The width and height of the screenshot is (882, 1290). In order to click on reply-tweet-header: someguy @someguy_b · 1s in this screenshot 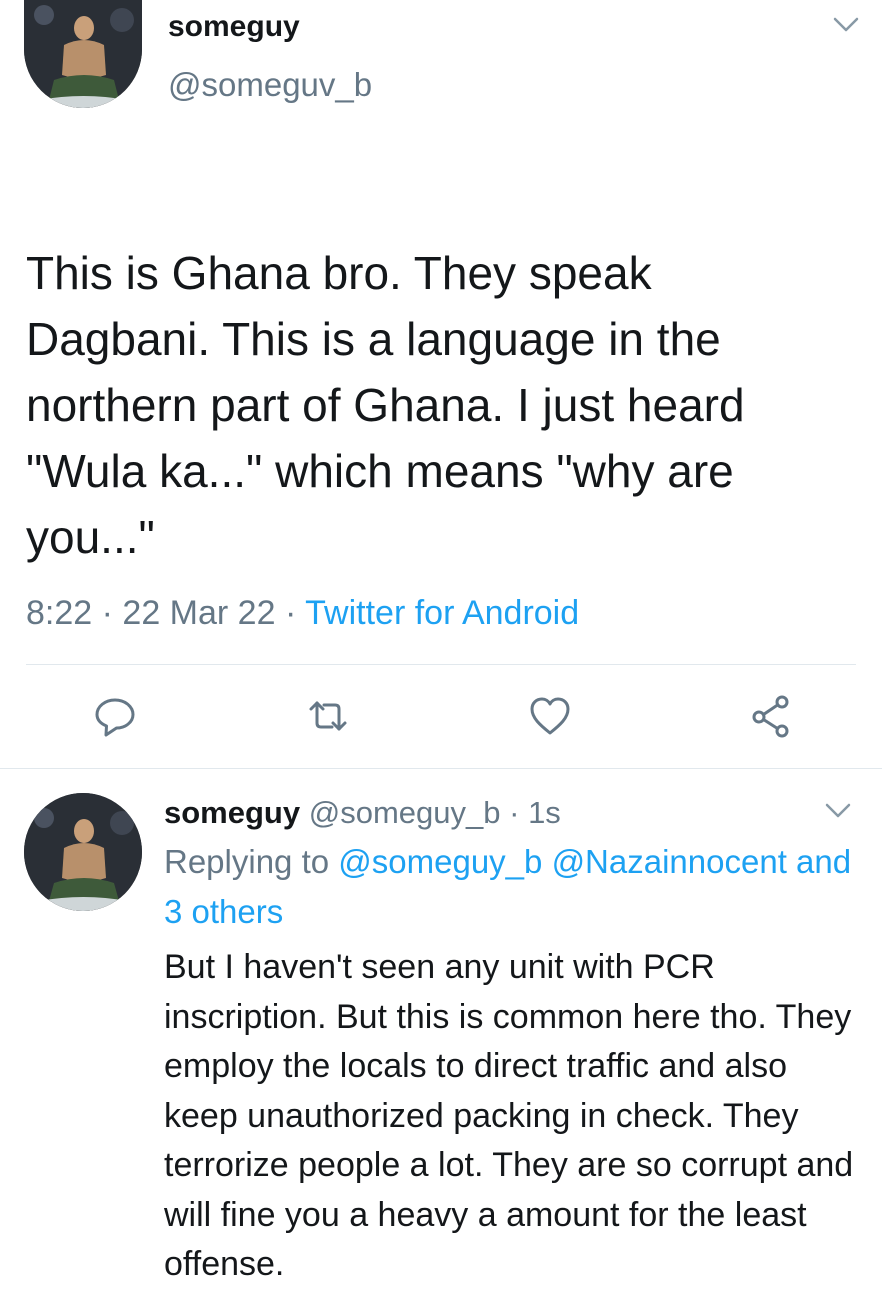, I will do `click(362, 813)`.